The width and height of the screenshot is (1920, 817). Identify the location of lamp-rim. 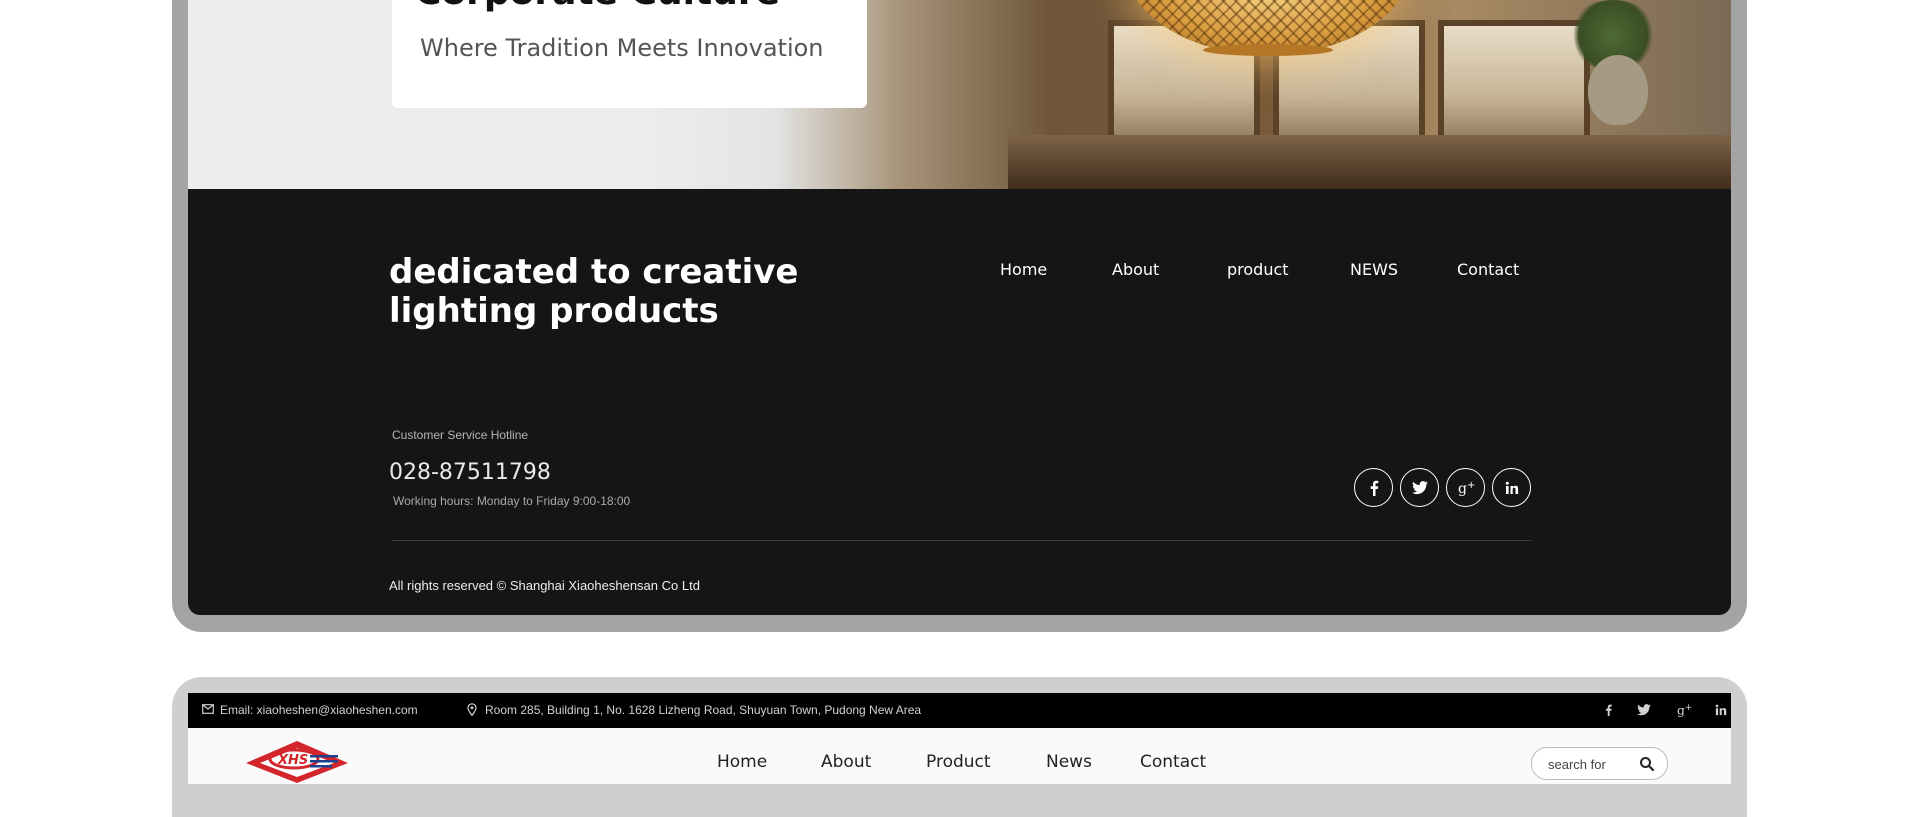
(1268, 50).